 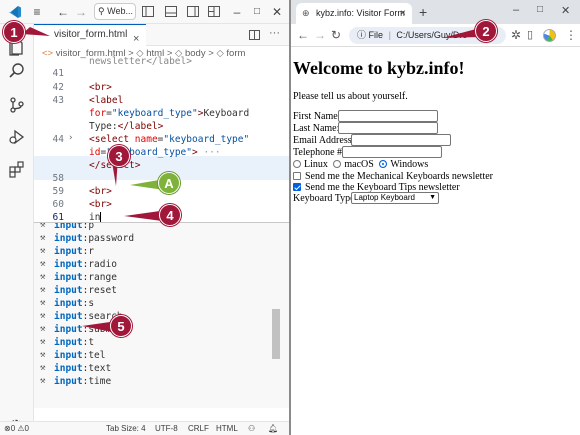 What do you see at coordinates (403, 13) in the screenshot?
I see `close-icon: ×` at bounding box center [403, 13].